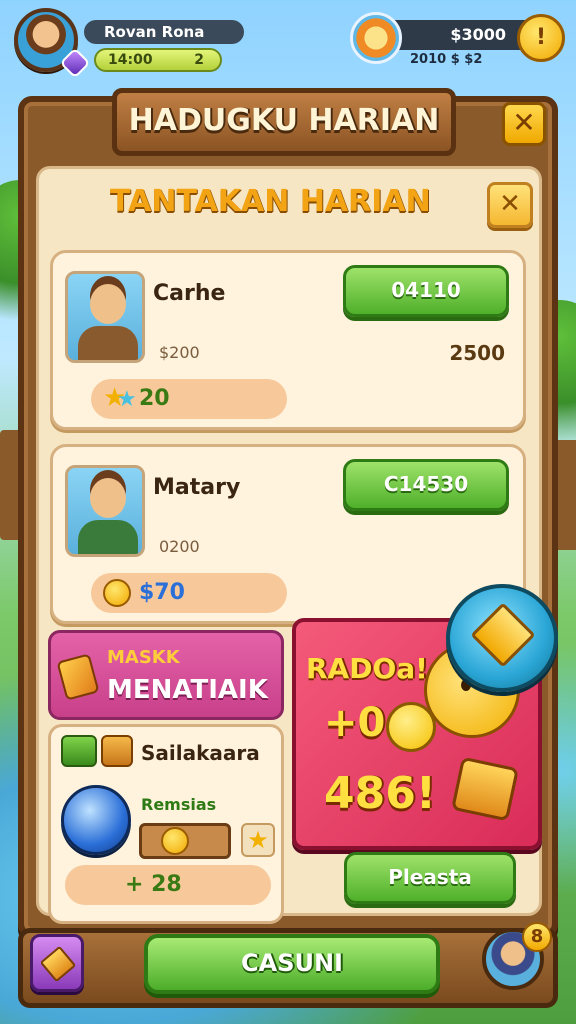 This screenshot has width=576, height=1024. Describe the element at coordinates (446, 59) in the screenshot. I see `coin-sub-balance: 2010 $ $2` at that location.